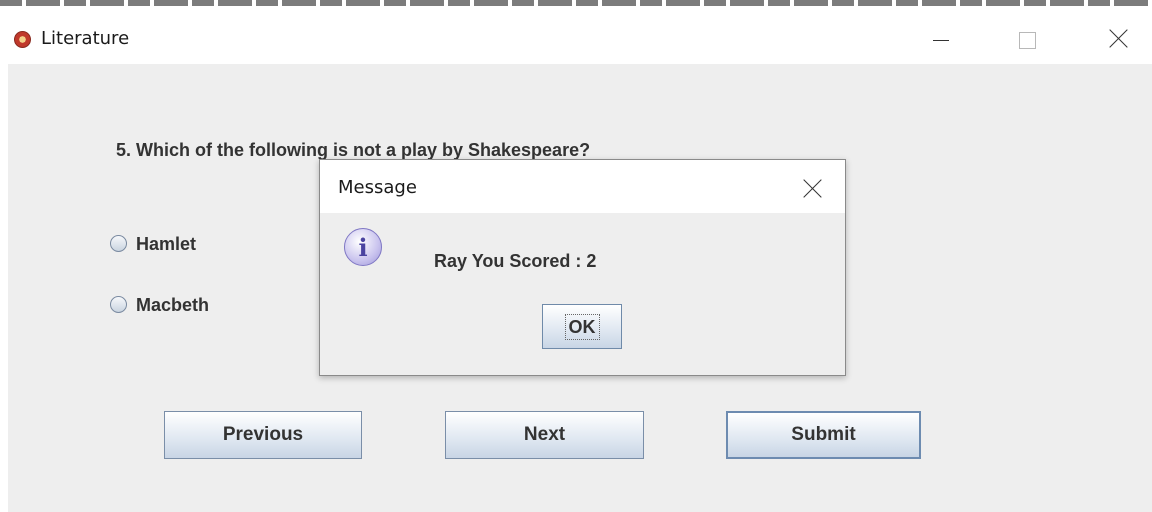  I want to click on dialog-title: Message, so click(377, 187).